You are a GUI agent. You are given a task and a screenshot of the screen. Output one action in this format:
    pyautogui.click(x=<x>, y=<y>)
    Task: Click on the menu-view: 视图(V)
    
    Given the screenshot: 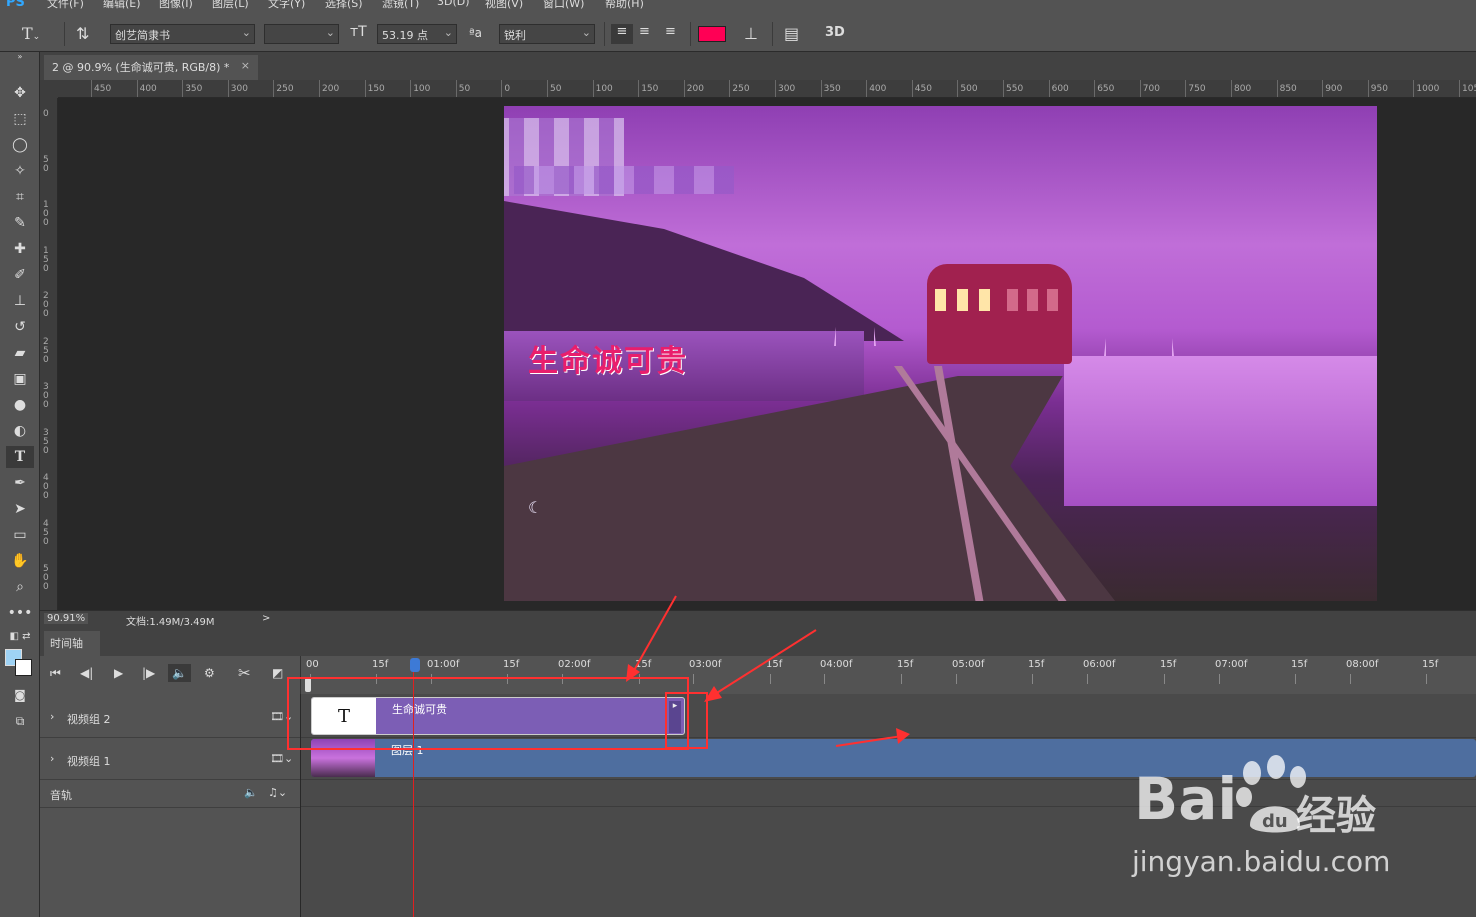 What is the action you would take?
    pyautogui.click(x=504, y=5)
    